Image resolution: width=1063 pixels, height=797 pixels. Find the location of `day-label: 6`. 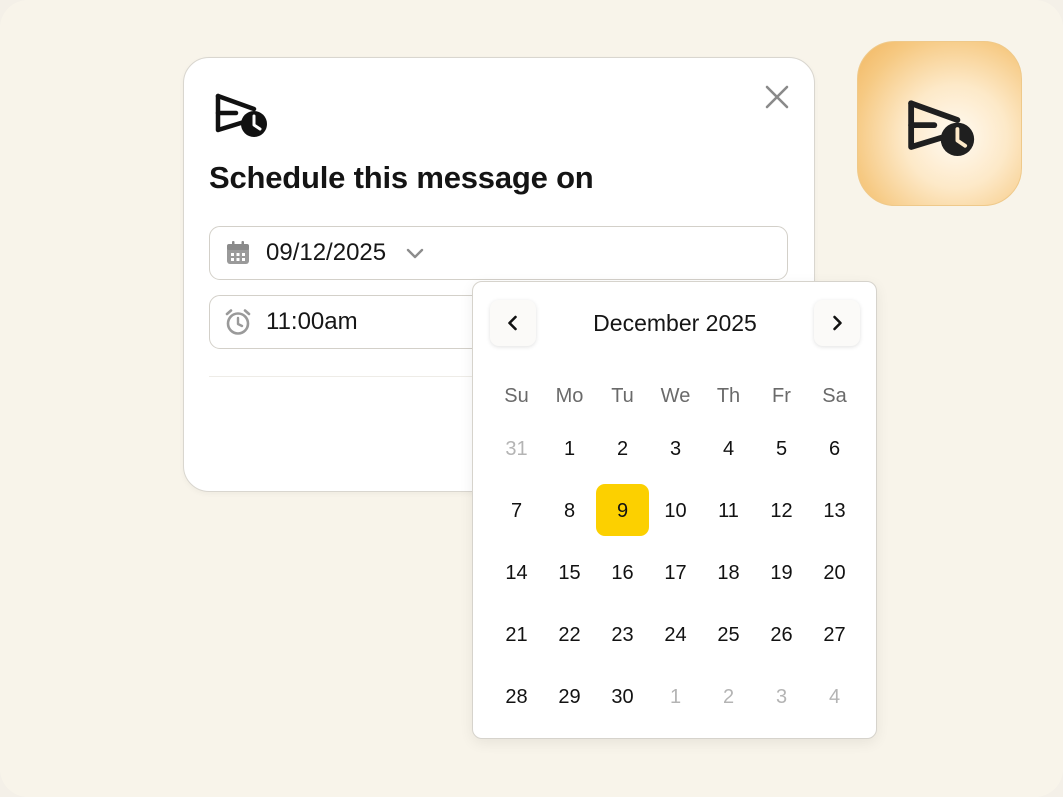

day-label: 6 is located at coordinates (834, 448).